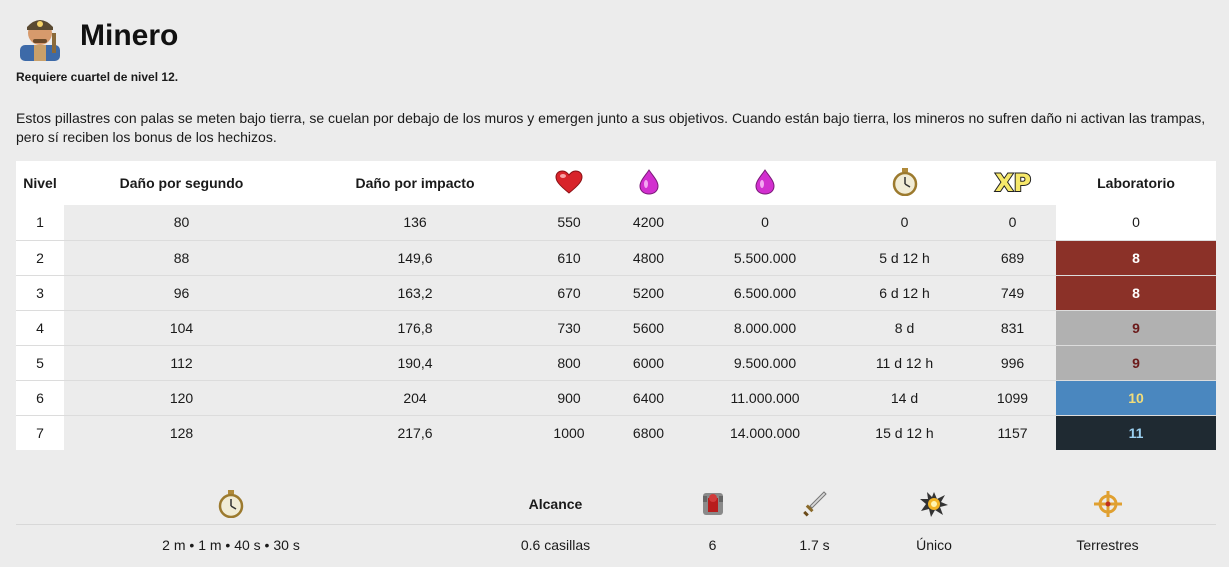 The width and height of the screenshot is (1229, 567). I want to click on cell-research: 8.000.000, so click(765, 327).